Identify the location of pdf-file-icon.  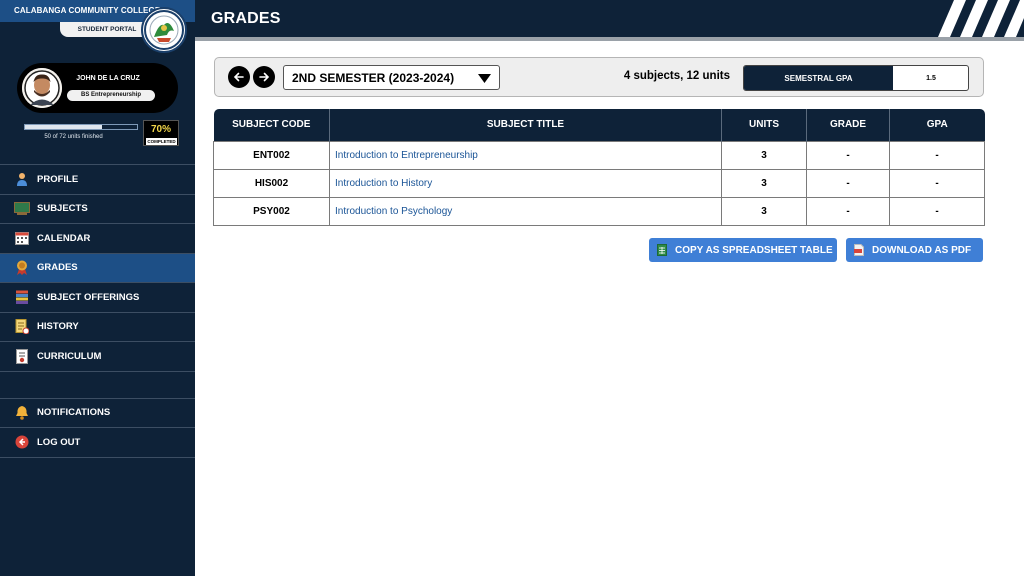
(859, 250).